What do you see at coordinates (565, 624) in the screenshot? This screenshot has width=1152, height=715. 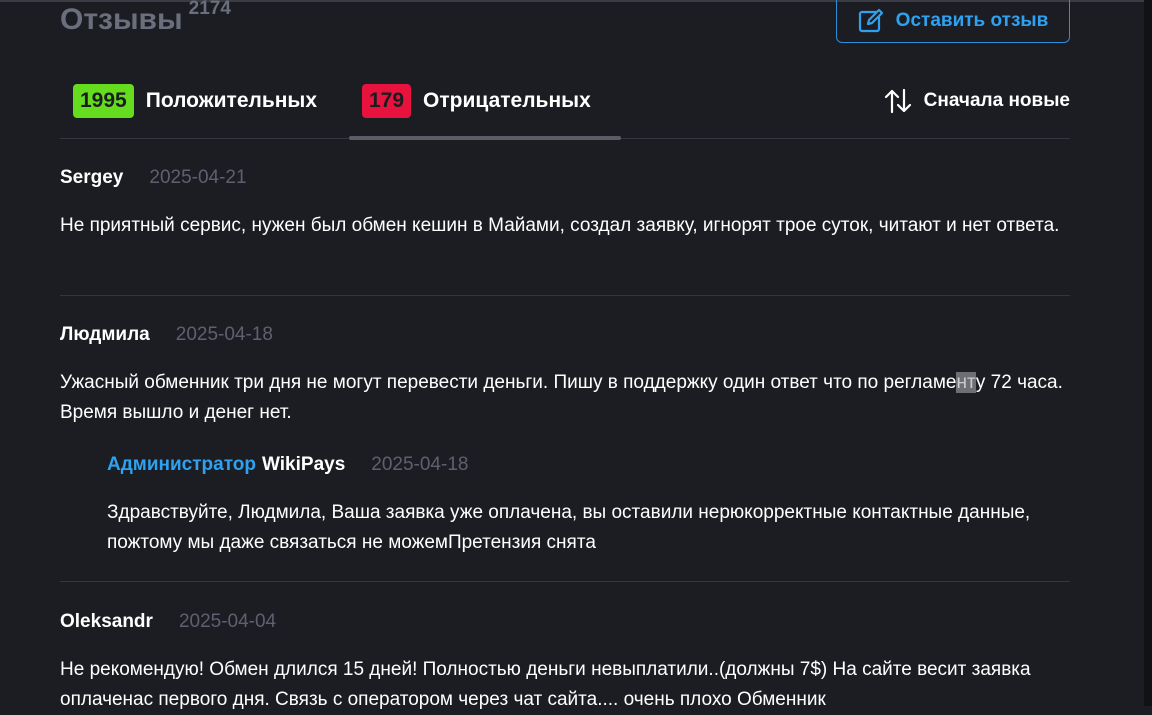 I see `review-meta: Oleksandr 2025-04-04` at bounding box center [565, 624].